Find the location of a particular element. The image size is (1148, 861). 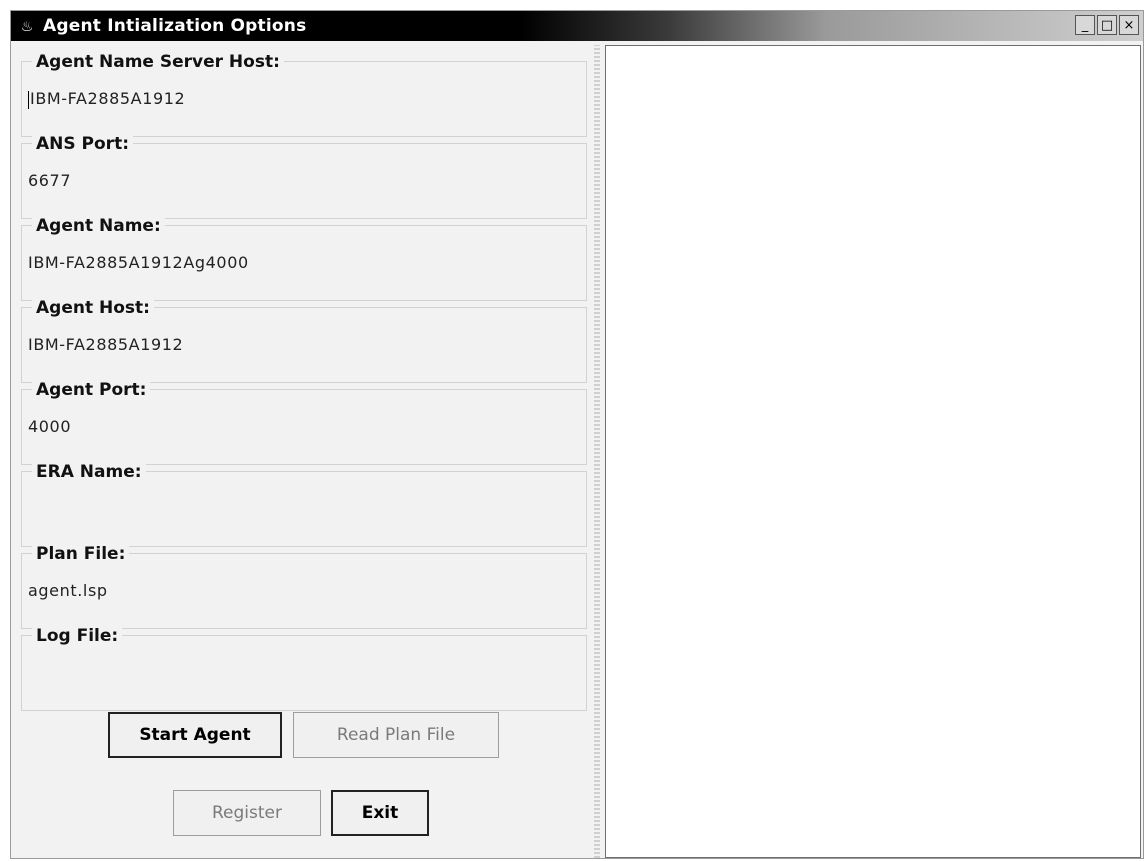

field-label: ERA Name: is located at coordinates (89, 472).